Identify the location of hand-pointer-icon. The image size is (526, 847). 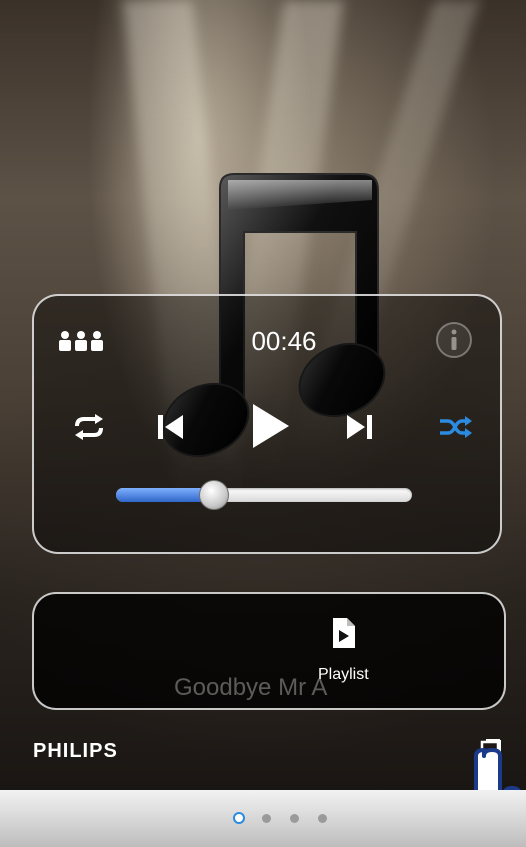
(497, 769).